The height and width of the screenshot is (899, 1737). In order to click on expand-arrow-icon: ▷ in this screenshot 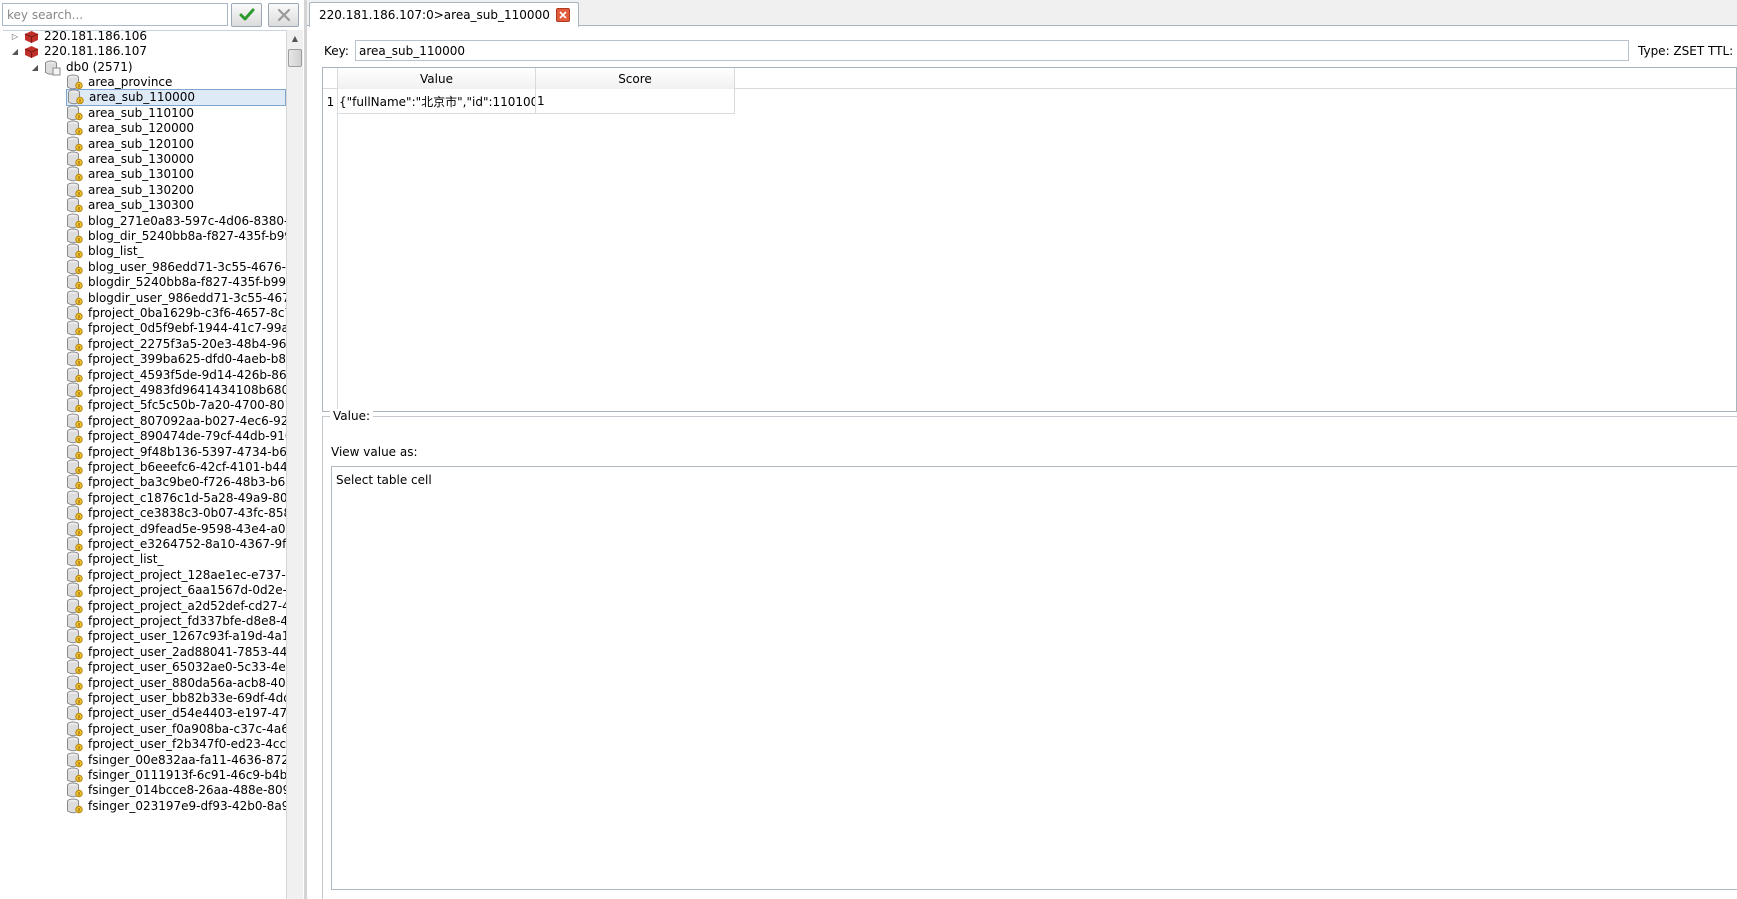, I will do `click(15, 37)`.